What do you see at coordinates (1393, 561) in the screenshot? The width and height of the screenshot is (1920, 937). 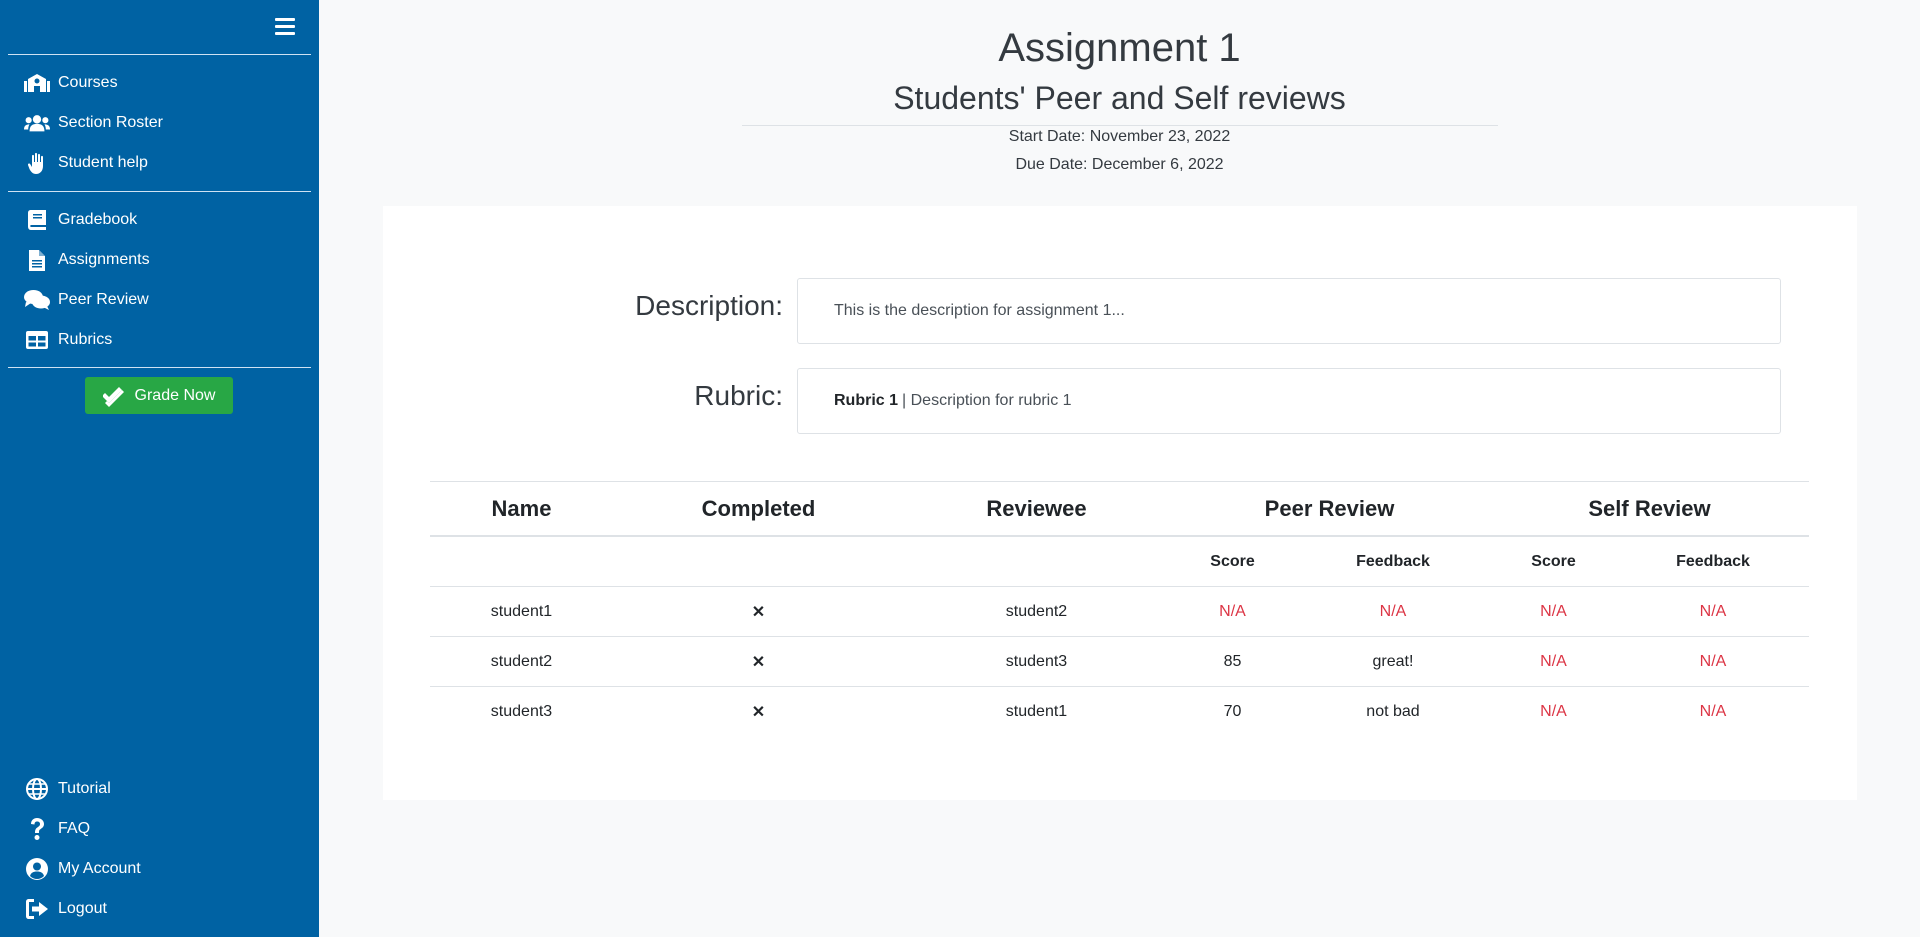 I see `subheader-peer-feedback: Feedback` at bounding box center [1393, 561].